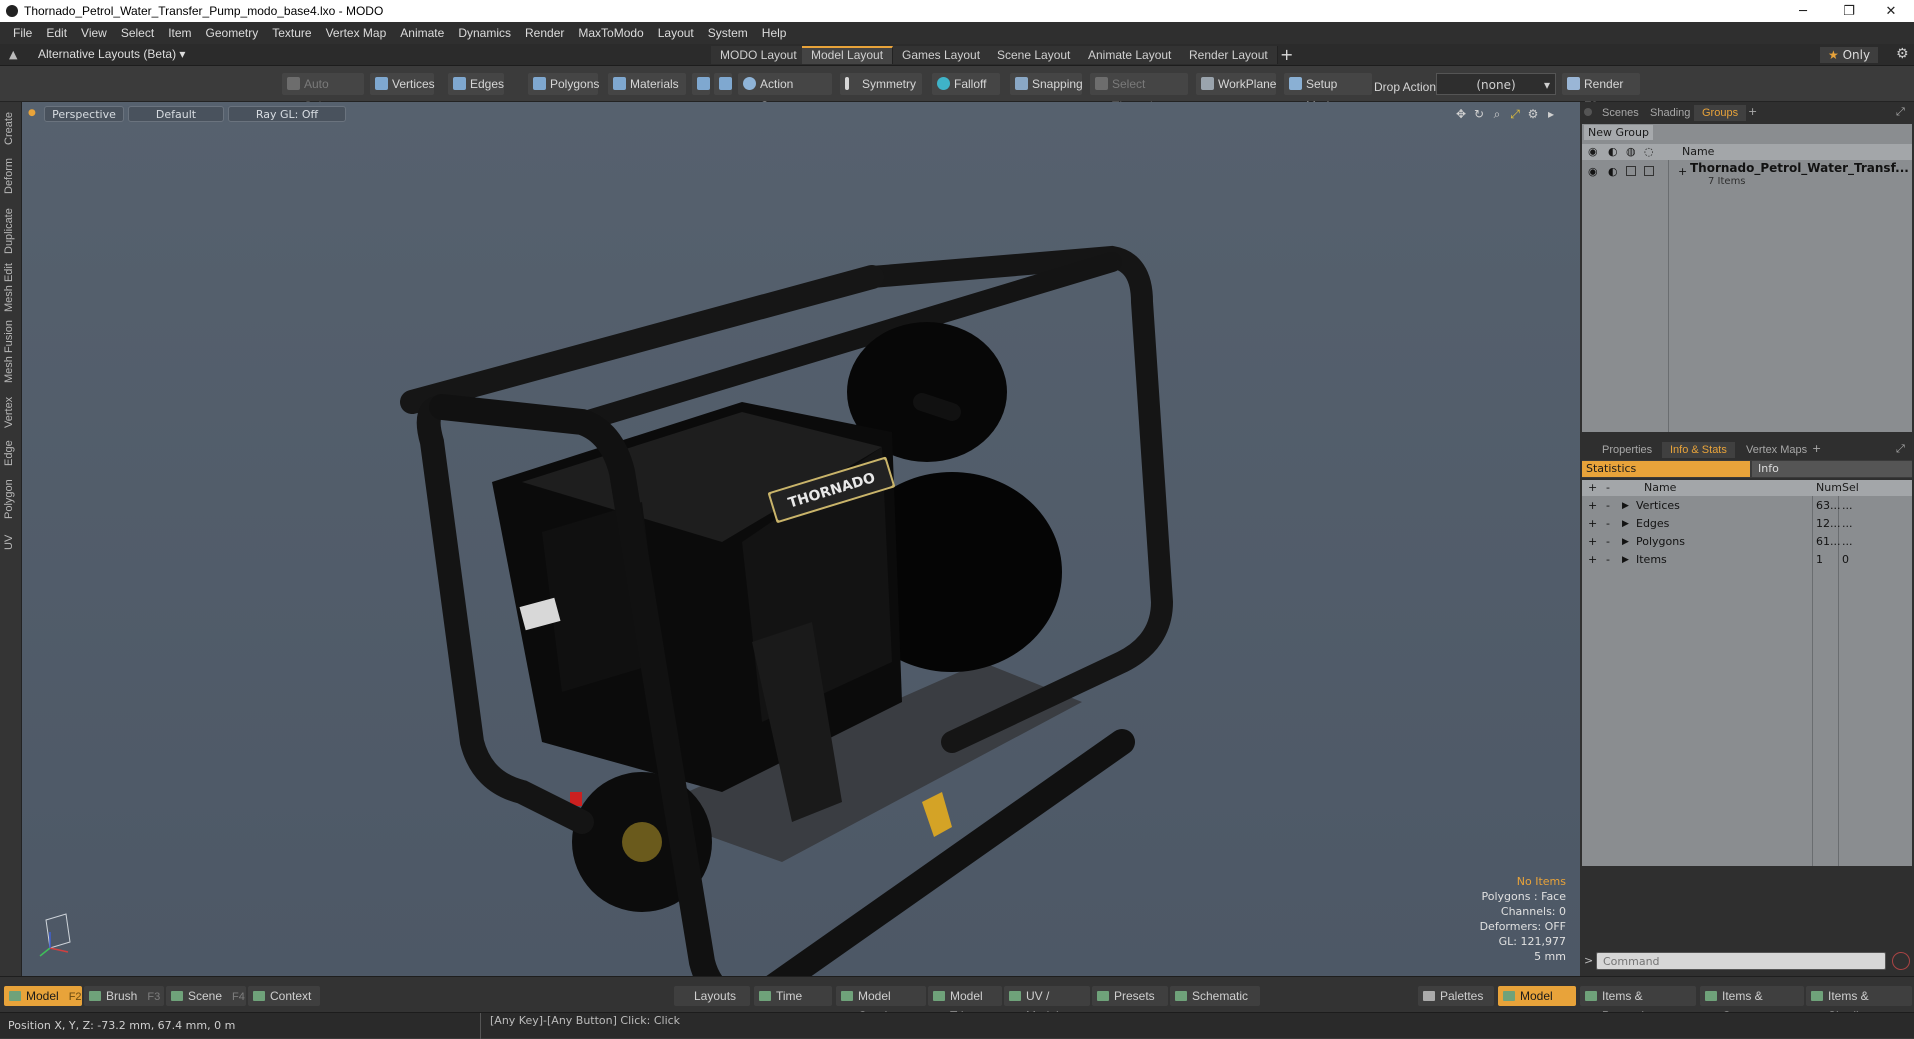 This screenshot has height=1039, width=1914. What do you see at coordinates (1803, 11) in the screenshot?
I see `minimize-button: ─` at bounding box center [1803, 11].